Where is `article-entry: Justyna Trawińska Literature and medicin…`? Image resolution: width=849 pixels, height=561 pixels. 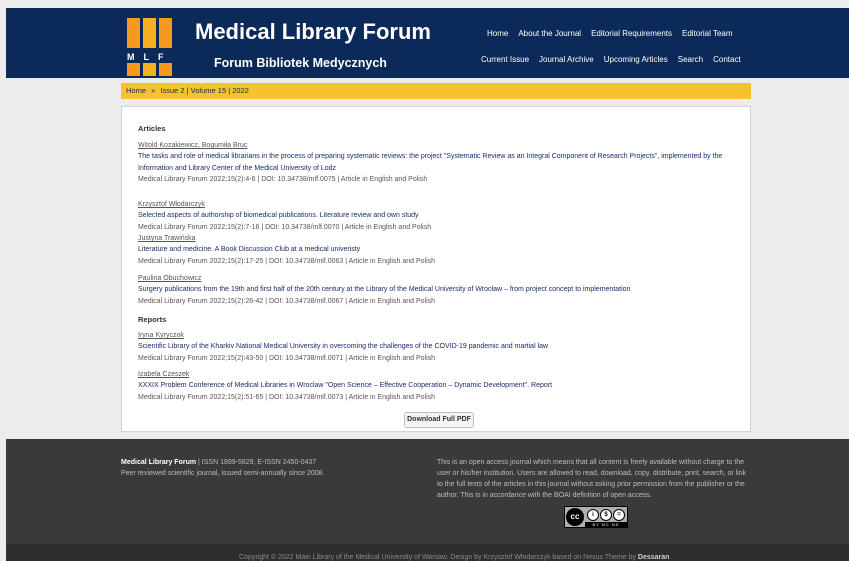
article-entry: Justyna Trawińska Literature and medicin… is located at coordinates (440, 250).